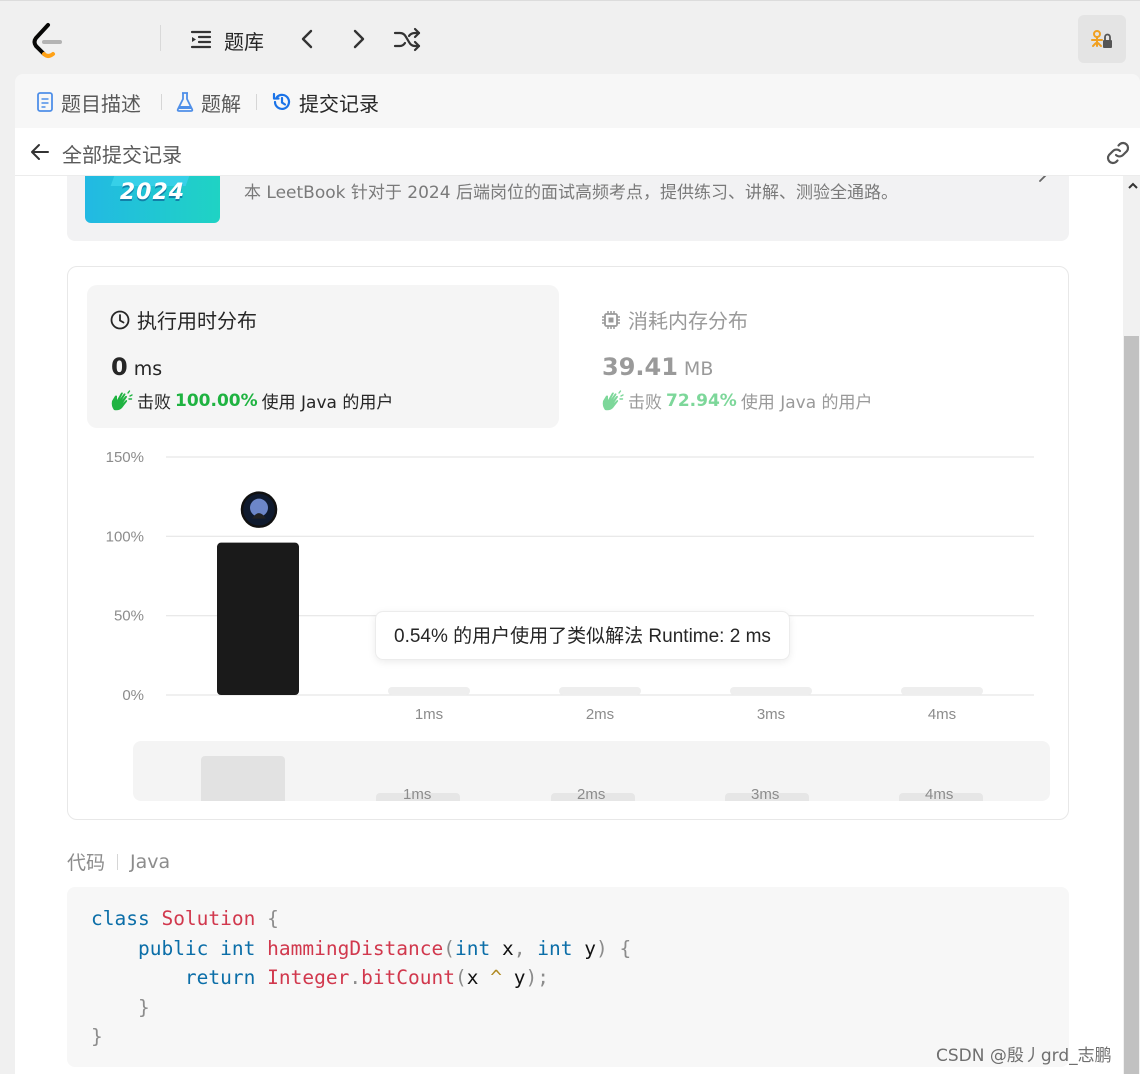 The width and height of the screenshot is (1140, 1074). I want to click on tab-submissions: 提交记录, so click(325, 102).